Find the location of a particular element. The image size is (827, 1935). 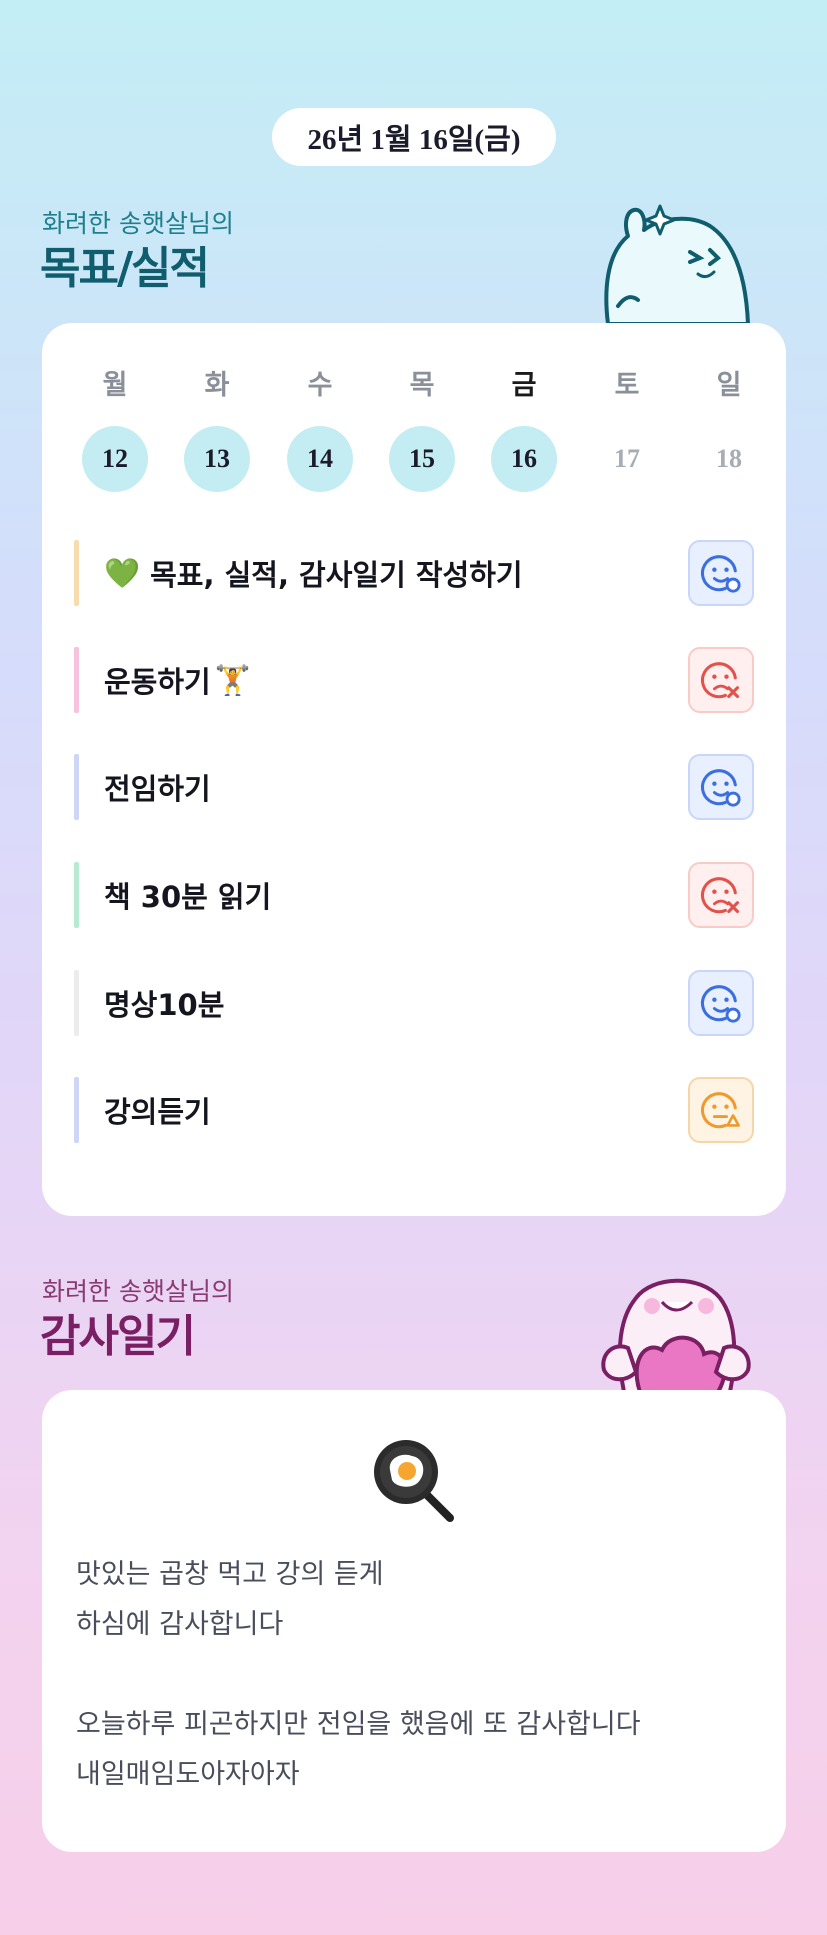

goal-row: 전임하기 is located at coordinates (414, 787).